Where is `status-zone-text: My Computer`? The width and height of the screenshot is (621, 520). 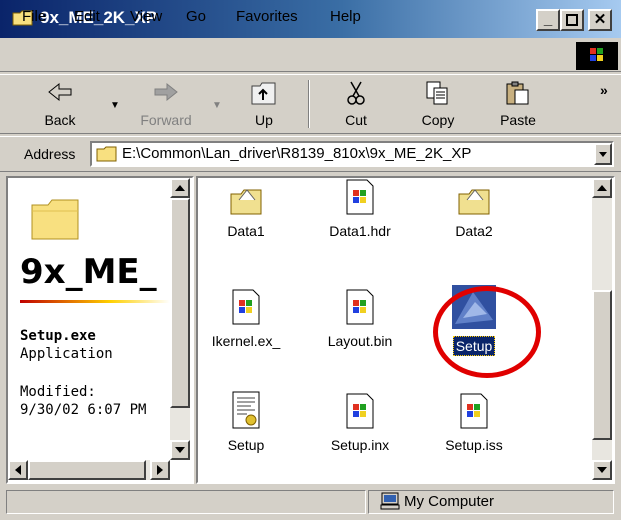
status-zone-text: My Computer is located at coordinates (449, 501).